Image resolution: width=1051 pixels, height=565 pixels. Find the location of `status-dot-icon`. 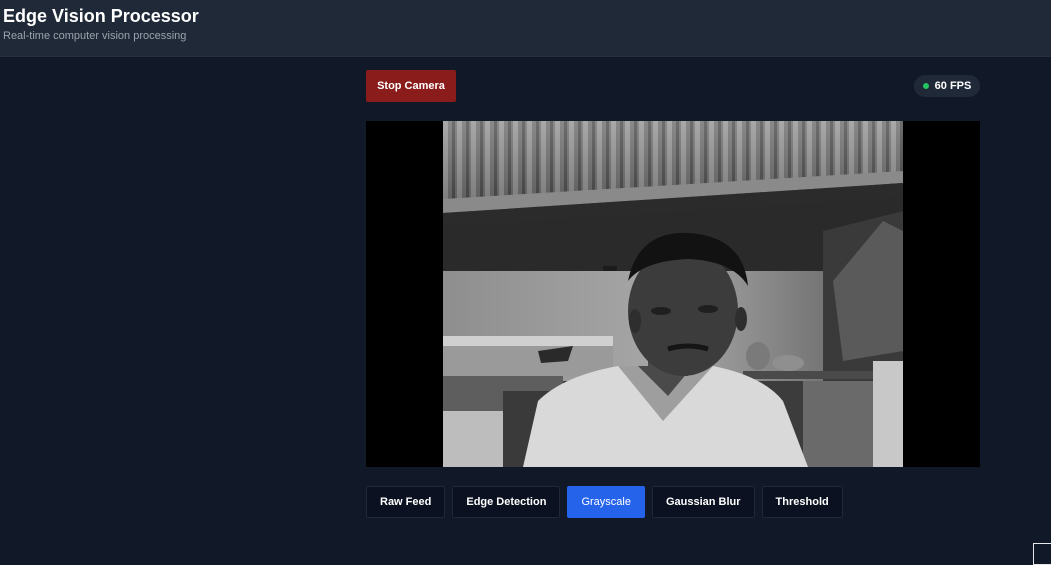

status-dot-icon is located at coordinates (925, 86).